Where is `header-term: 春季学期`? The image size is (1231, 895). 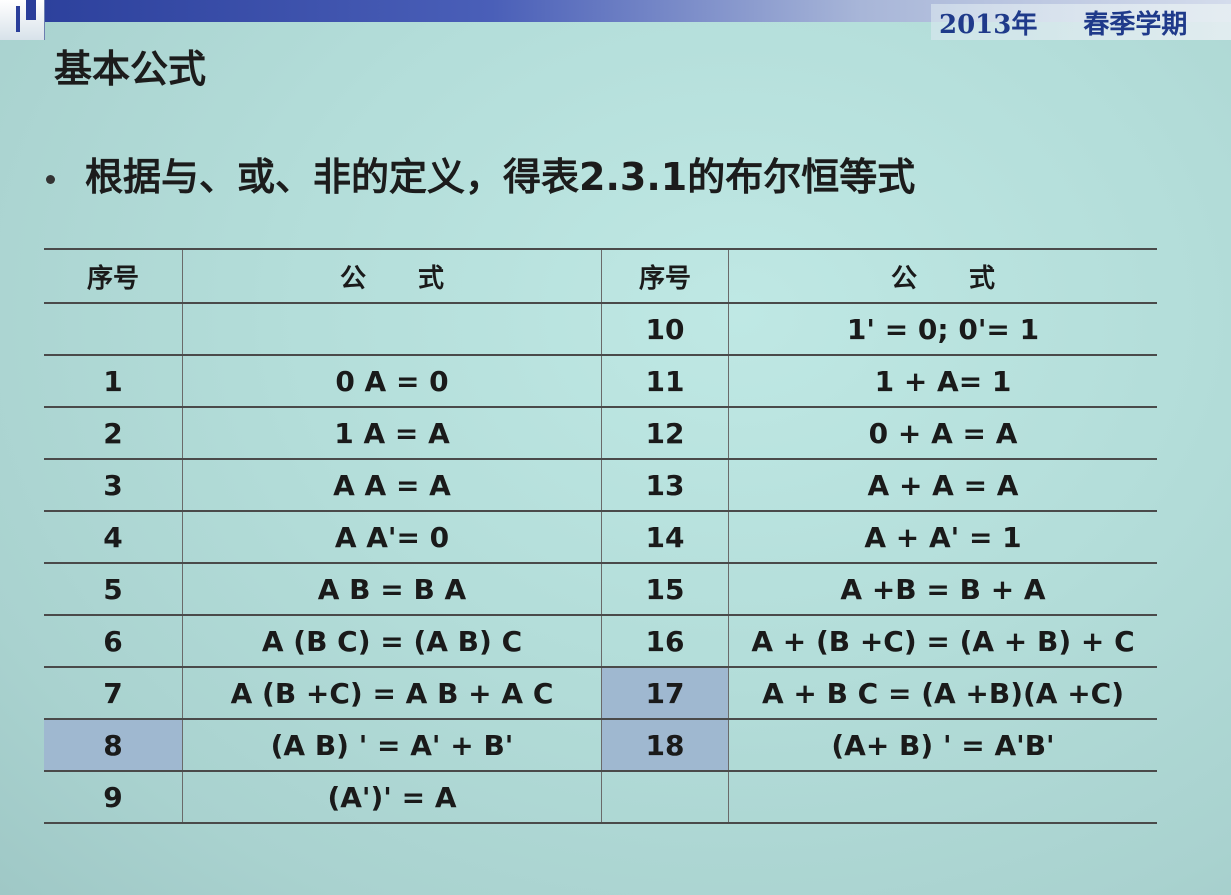
header-term: 春季学期 is located at coordinates (1135, 25).